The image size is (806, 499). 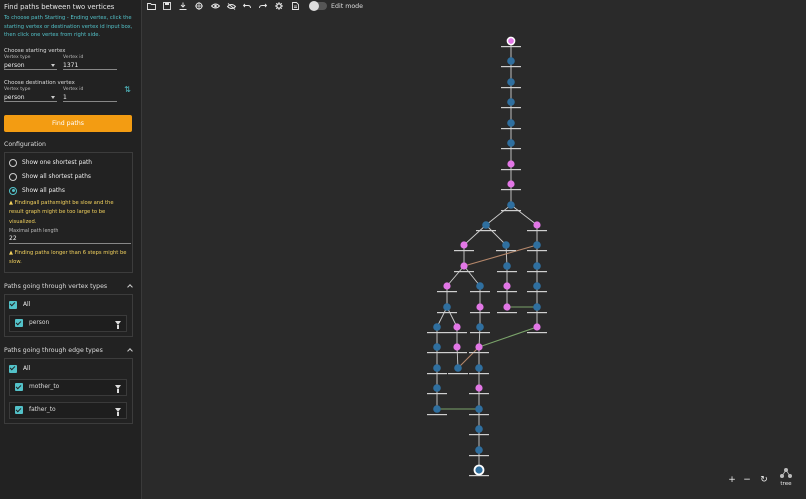 I want to click on max-path-length-input: 22, so click(x=70, y=239).